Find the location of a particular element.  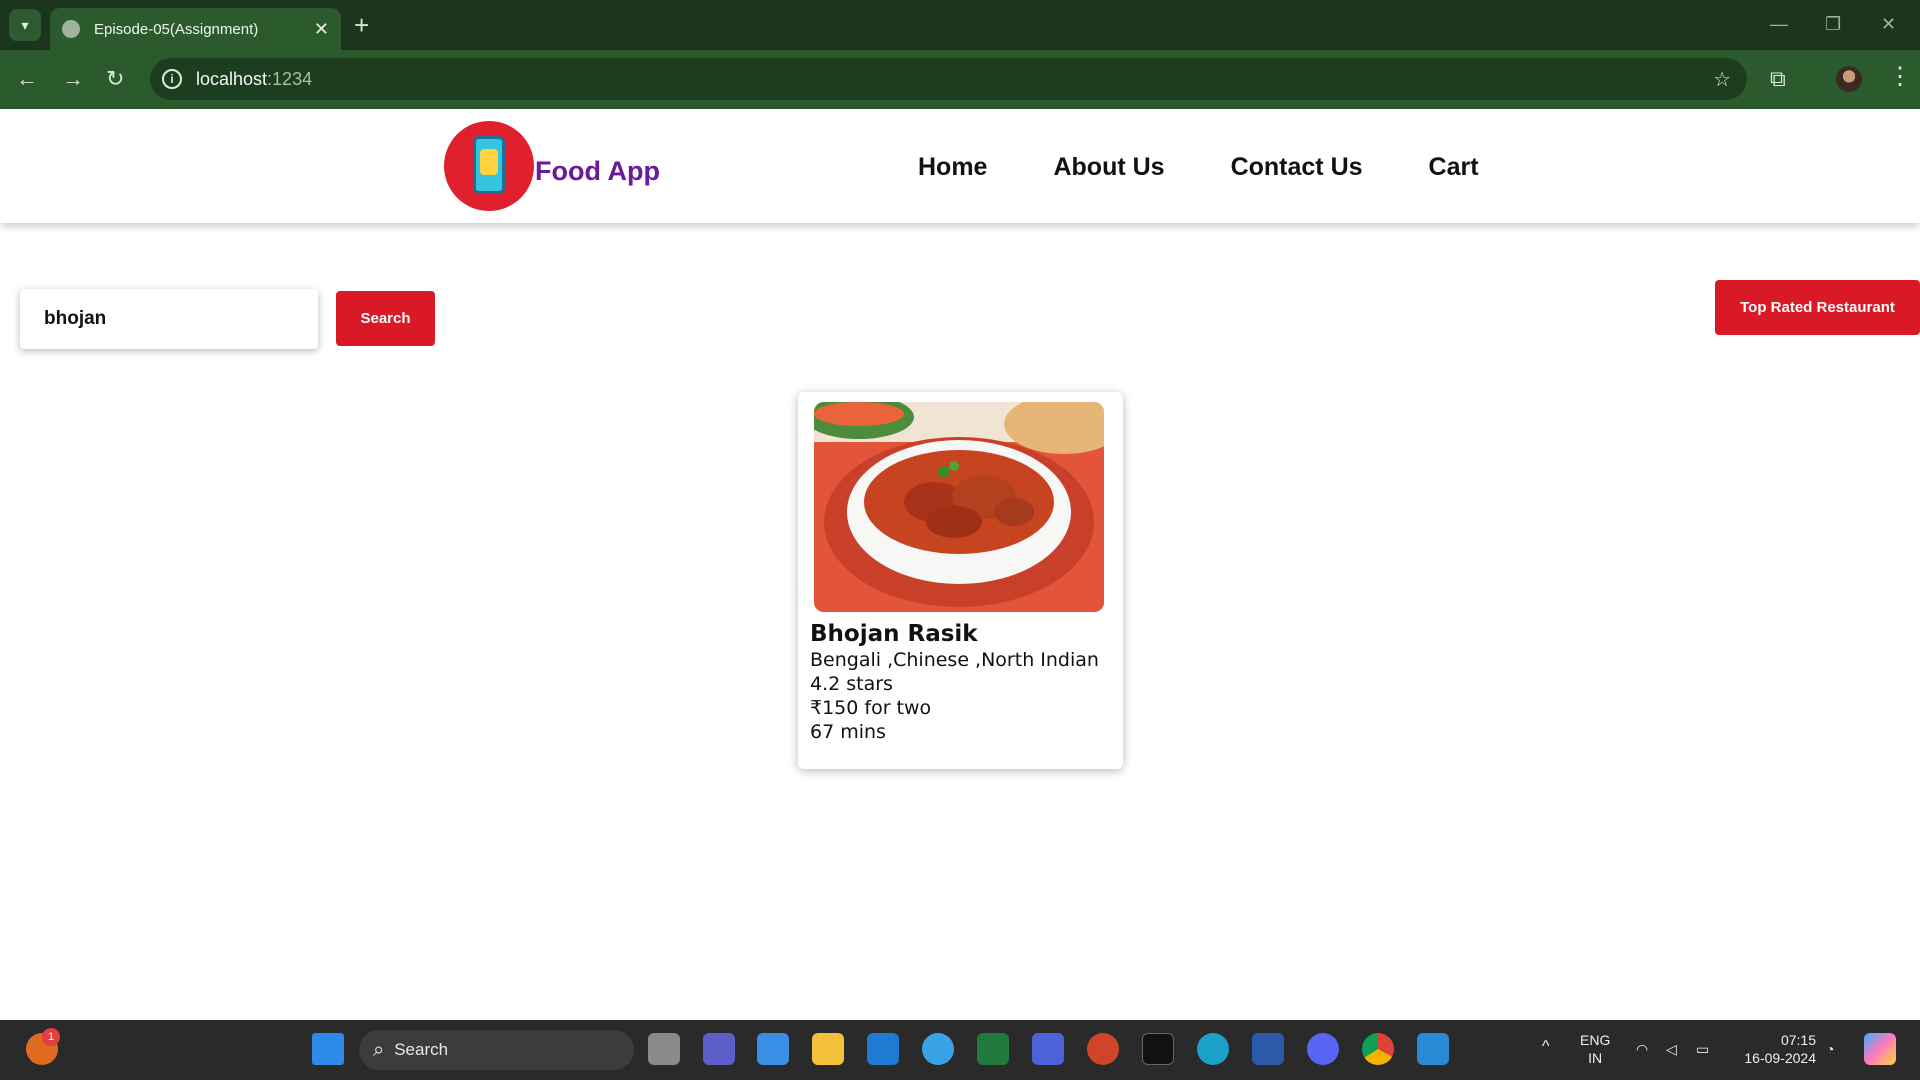

store-icon is located at coordinates (773, 1049).